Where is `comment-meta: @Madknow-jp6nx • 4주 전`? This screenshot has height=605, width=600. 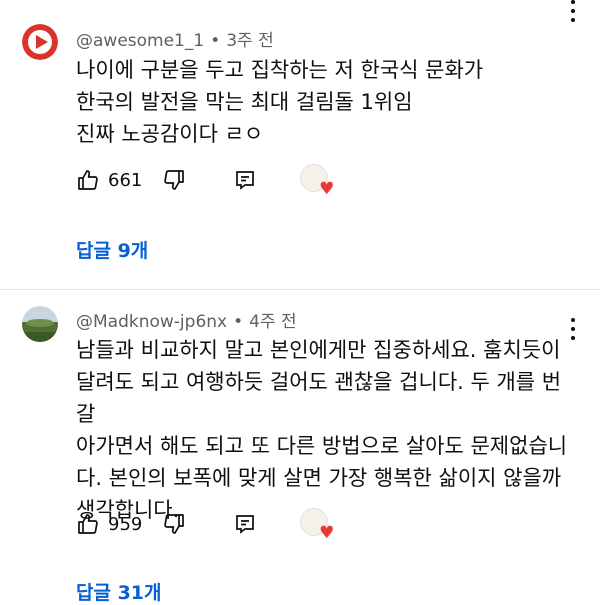
comment-meta: @Madknow-jp6nx • 4주 전 is located at coordinates (186, 319).